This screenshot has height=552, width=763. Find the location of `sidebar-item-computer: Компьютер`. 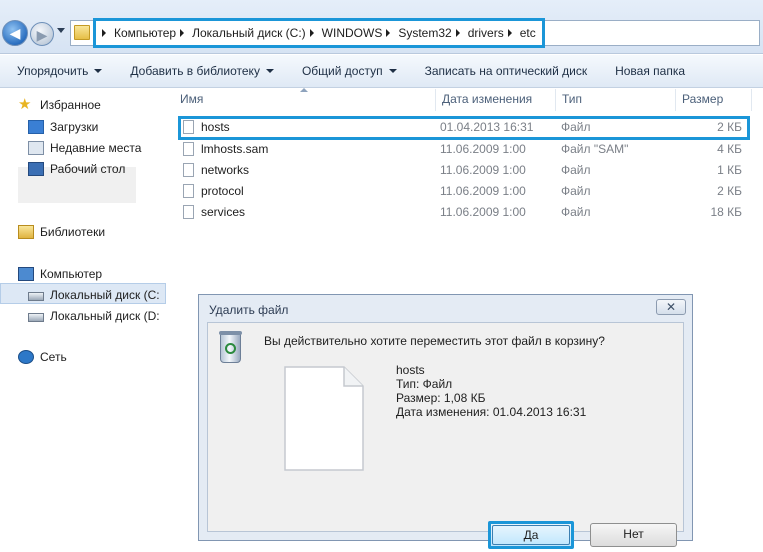

sidebar-item-computer: Компьютер is located at coordinates (60, 274).